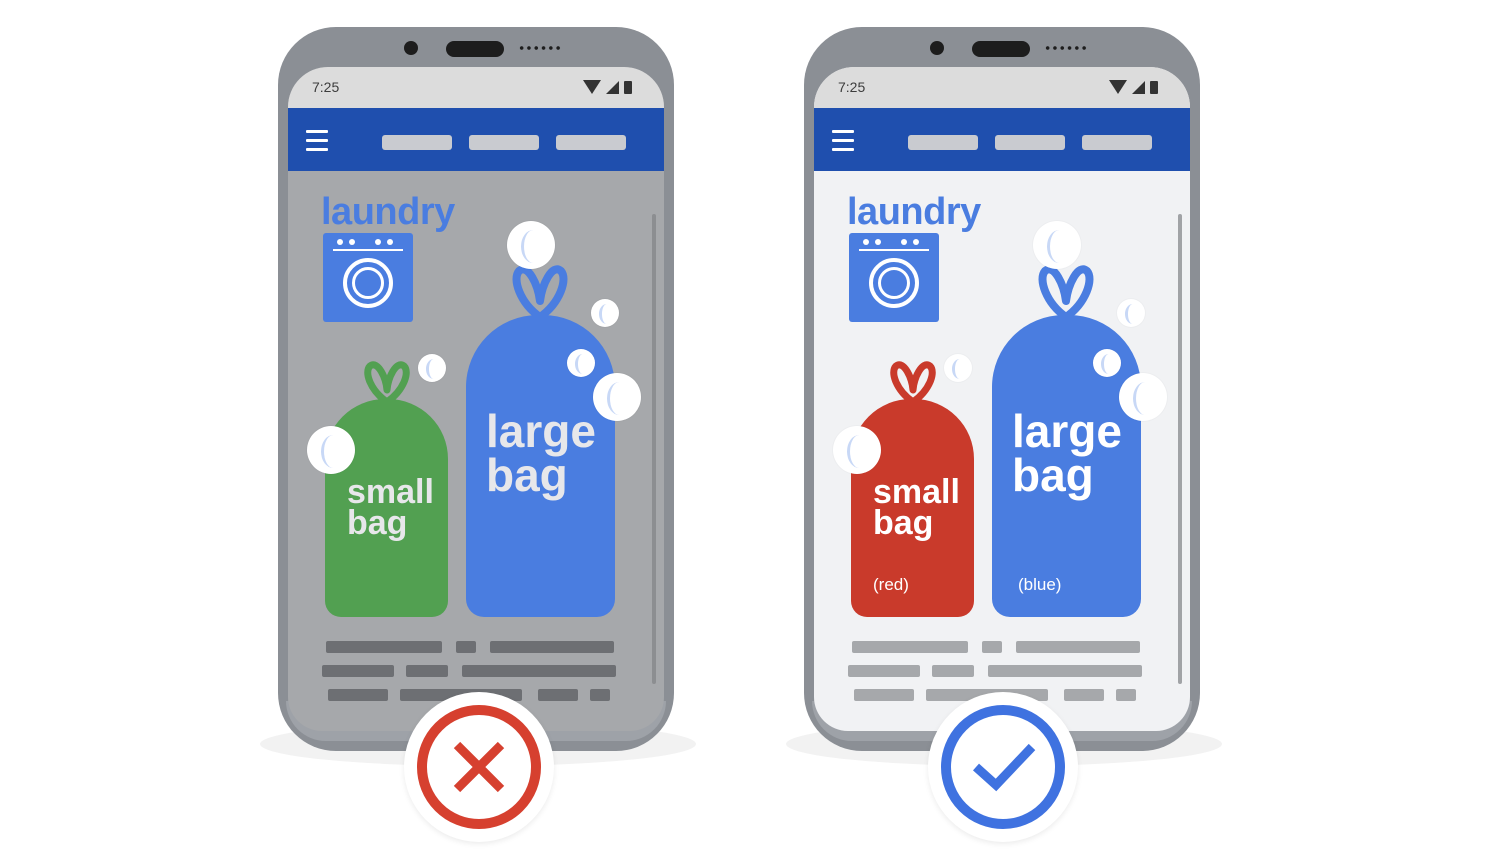 This screenshot has width=1496, height=856. I want to click on verdict-badge-correct, so click(1003, 767).